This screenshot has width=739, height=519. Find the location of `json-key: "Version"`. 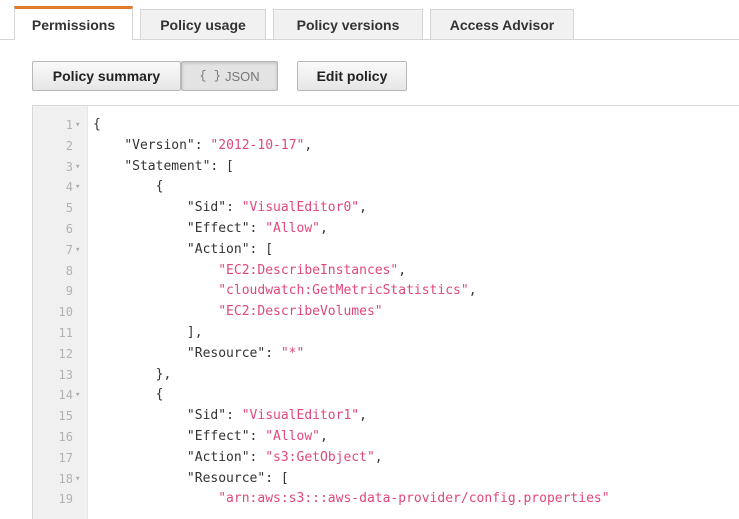

json-key: "Version" is located at coordinates (159, 145).